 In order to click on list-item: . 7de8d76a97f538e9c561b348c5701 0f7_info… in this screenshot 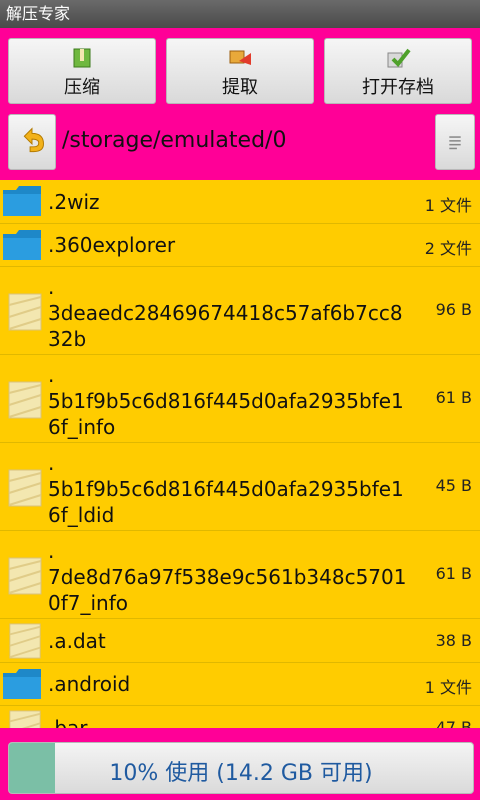, I will do `click(240, 575)`.